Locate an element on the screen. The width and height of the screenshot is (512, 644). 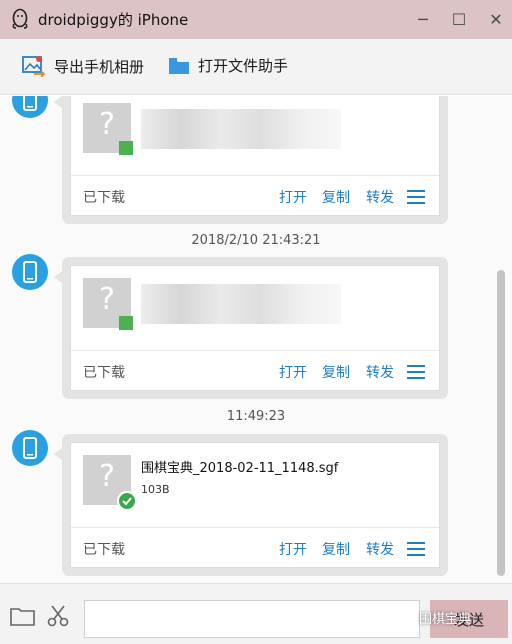
close-button: ✕ is located at coordinates (496, 20).